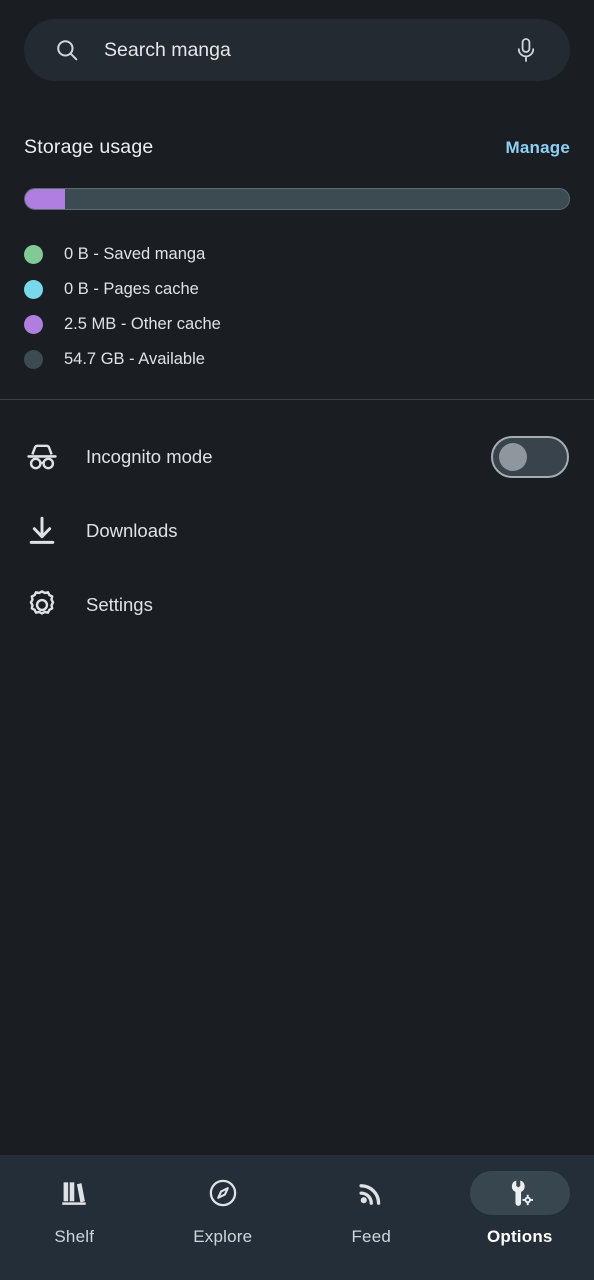 Image resolution: width=594 pixels, height=1280 pixels. I want to click on bottom-navigation-bar: Shelf Explore Feed Options, so click(297, 1217).